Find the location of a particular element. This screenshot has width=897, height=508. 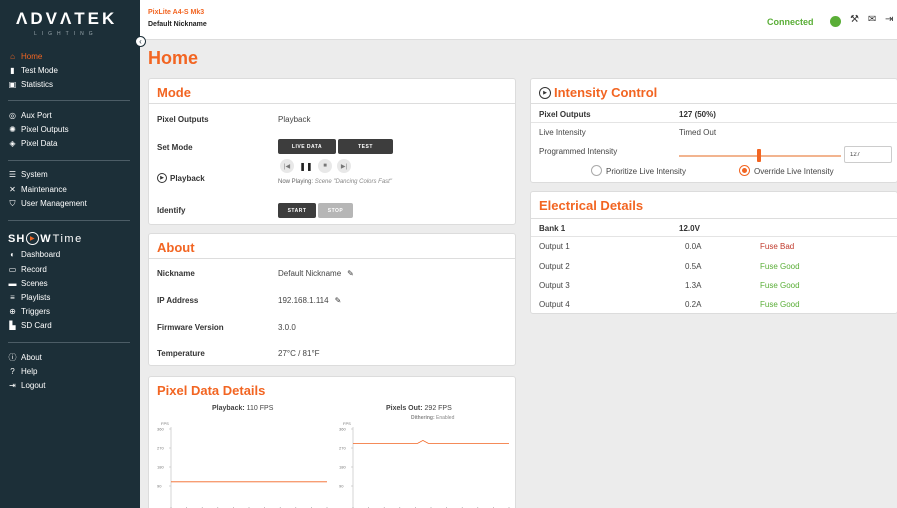

skip-back-icon: |◀ is located at coordinates (287, 166).